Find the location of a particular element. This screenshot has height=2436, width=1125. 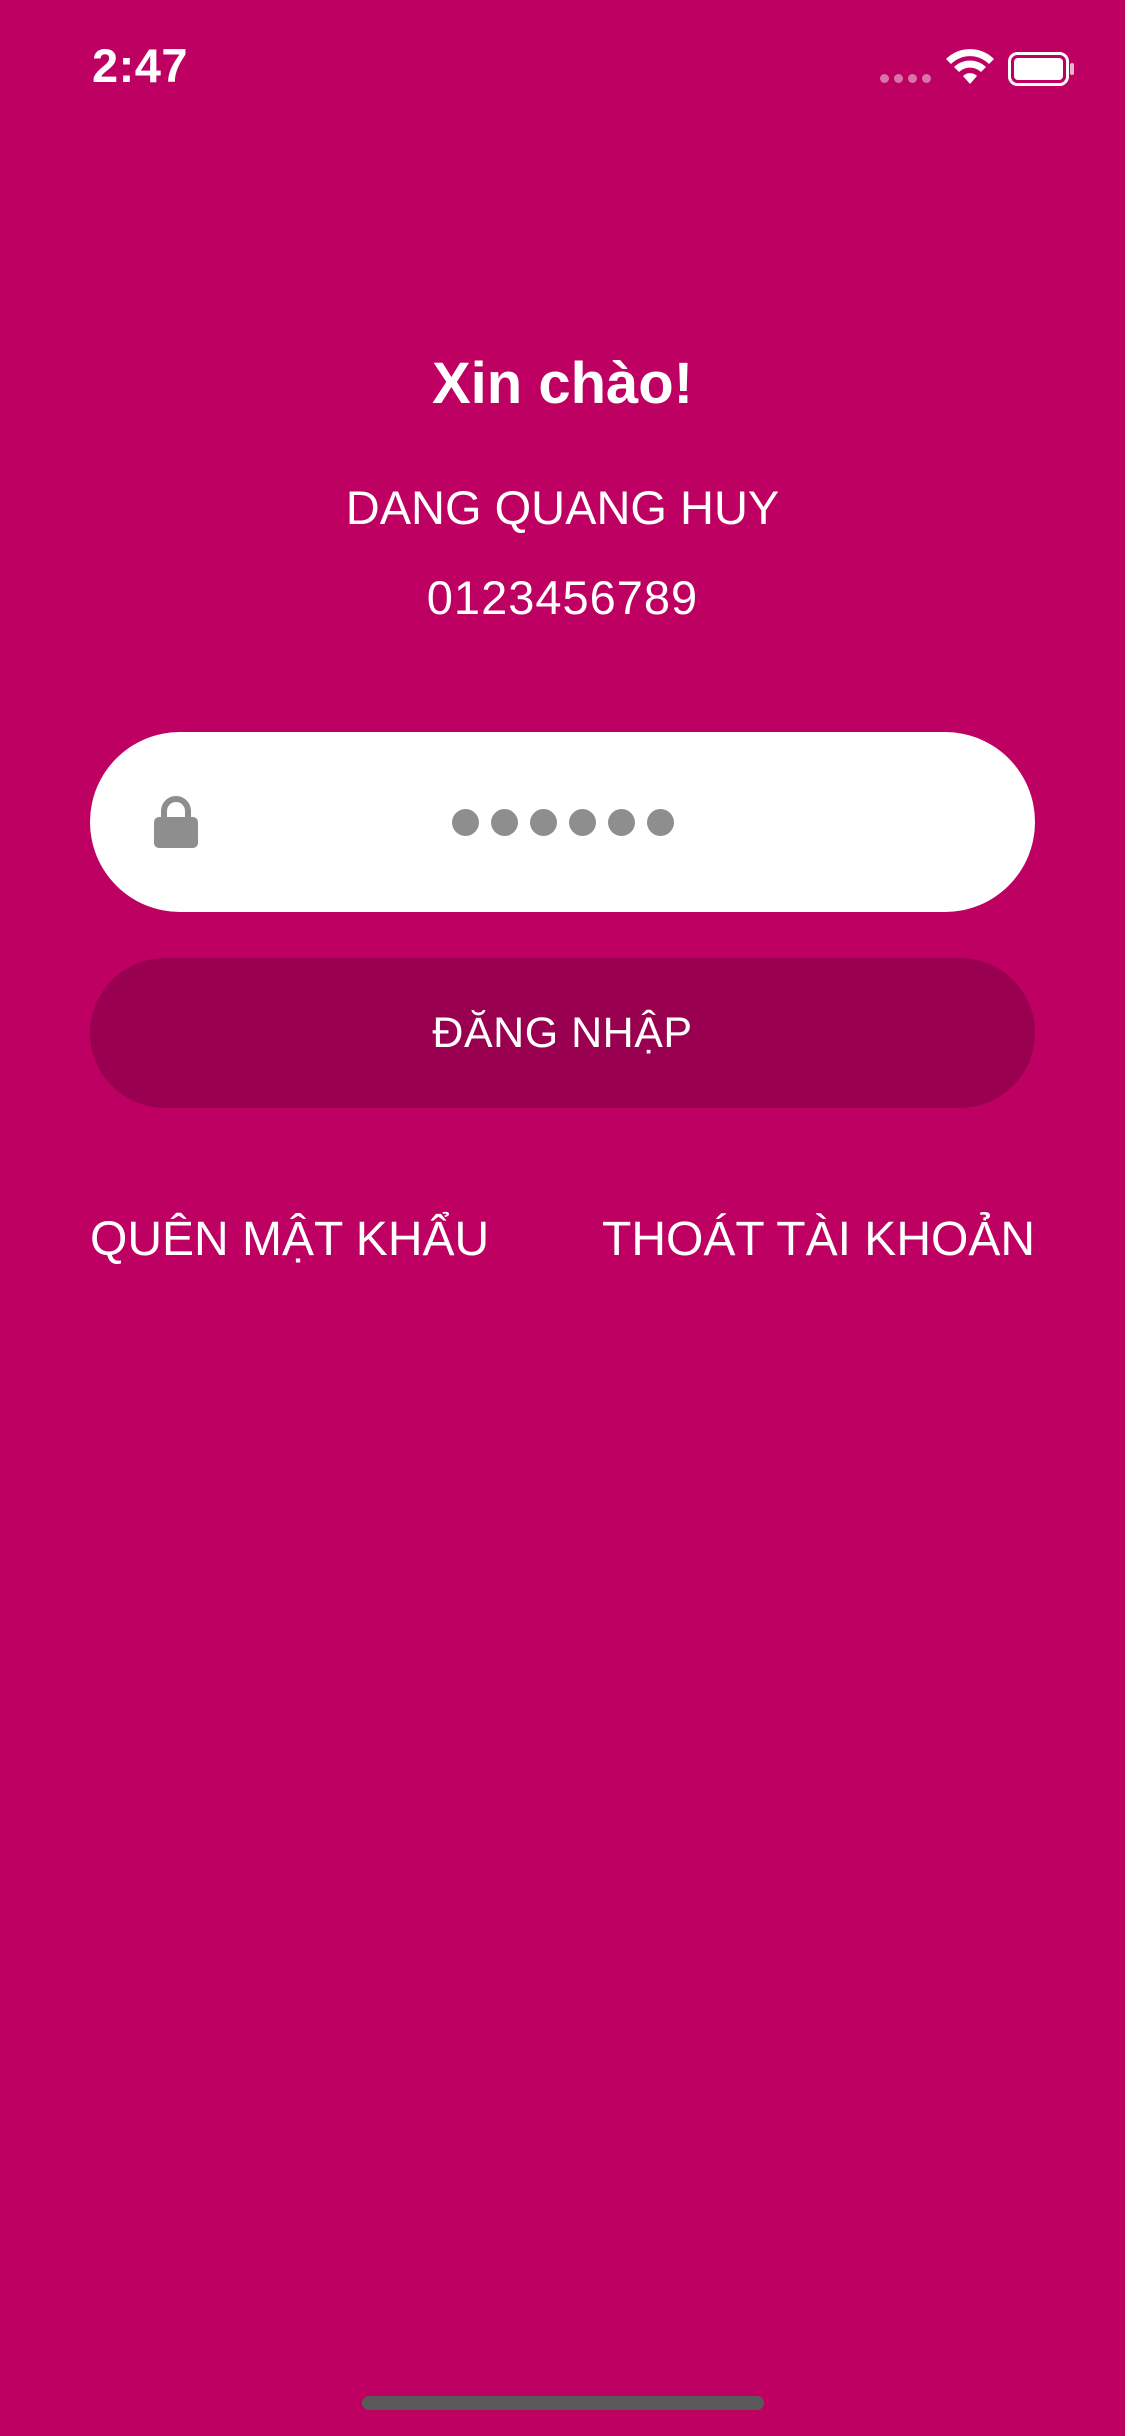

user-phone: 0123456789 is located at coordinates (562, 597).